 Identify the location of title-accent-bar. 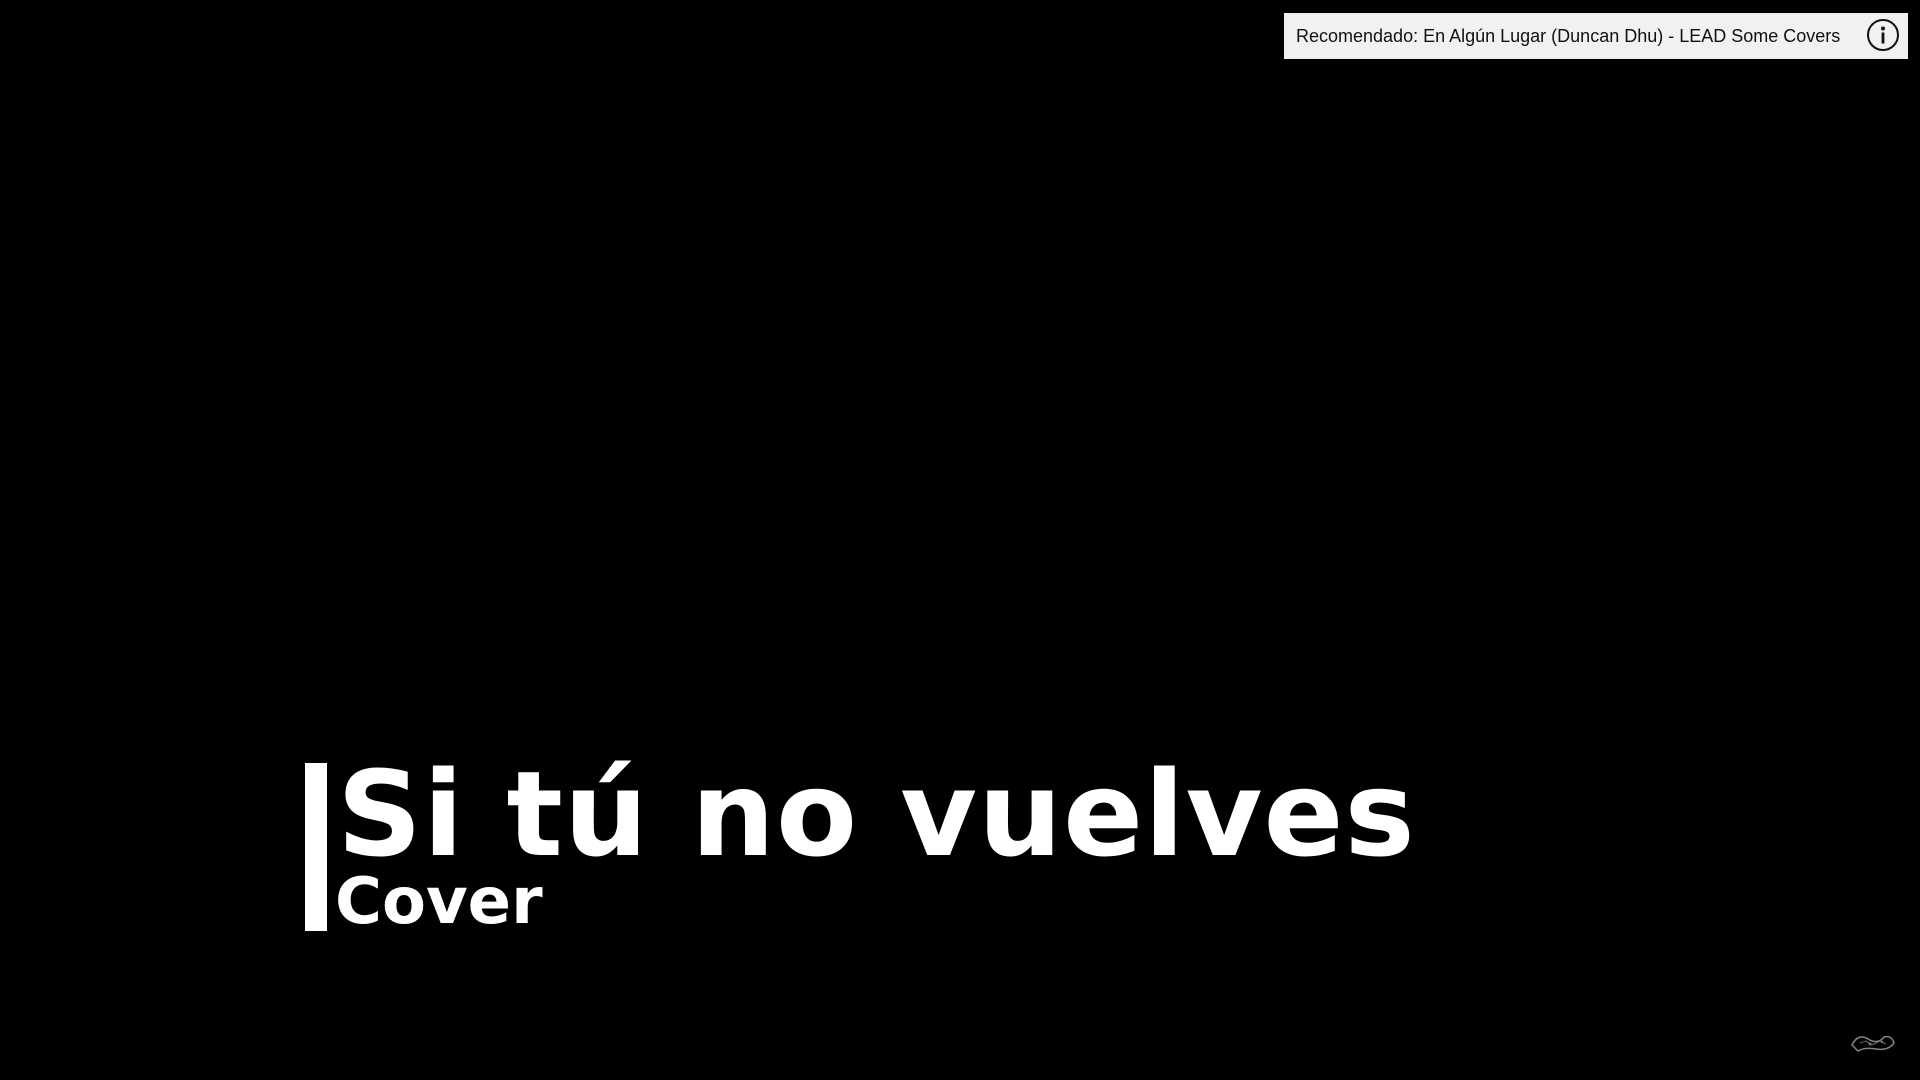
(316, 847).